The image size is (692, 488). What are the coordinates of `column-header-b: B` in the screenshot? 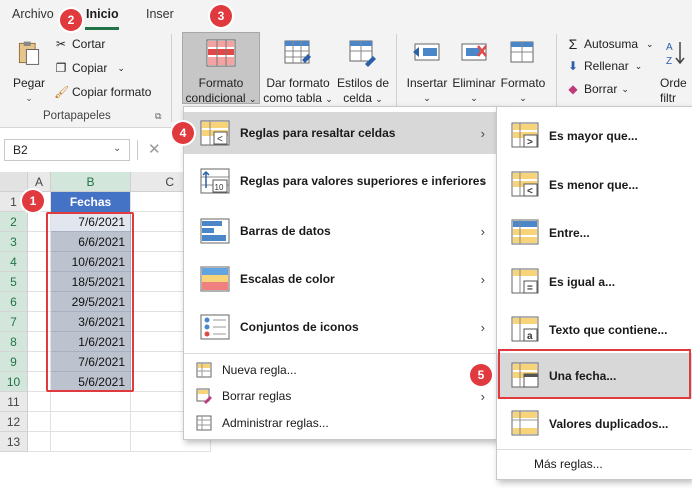 It's located at (91, 182).